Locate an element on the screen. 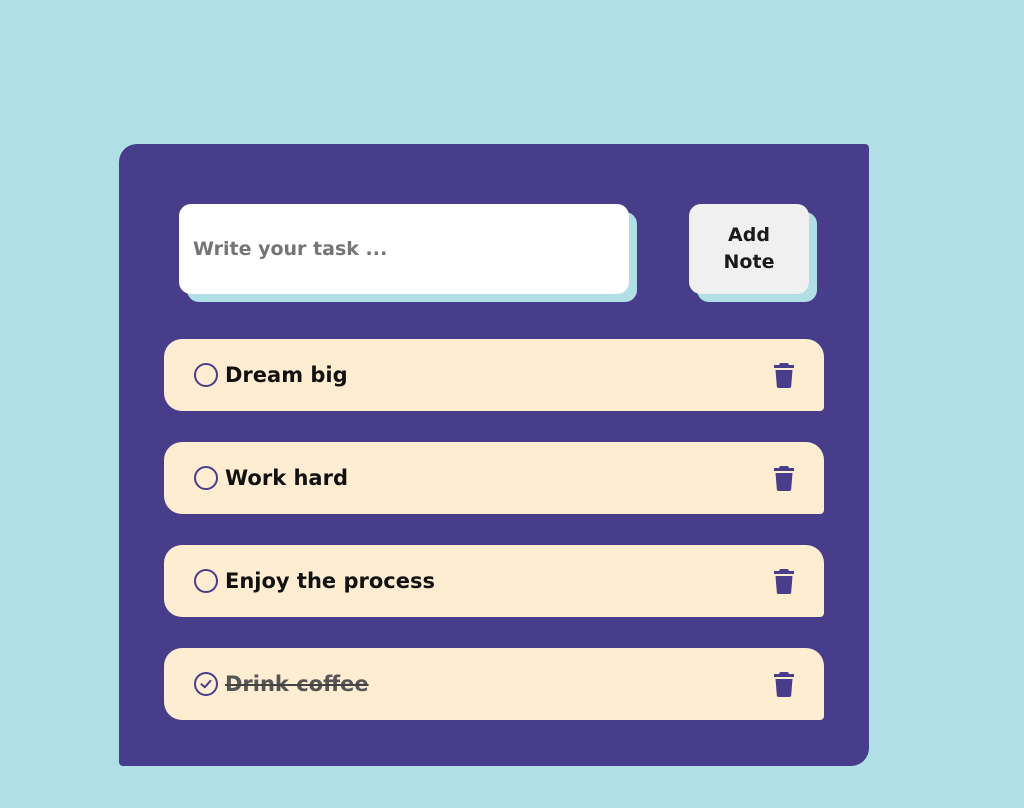  task-item: Dream big is located at coordinates (494, 375).